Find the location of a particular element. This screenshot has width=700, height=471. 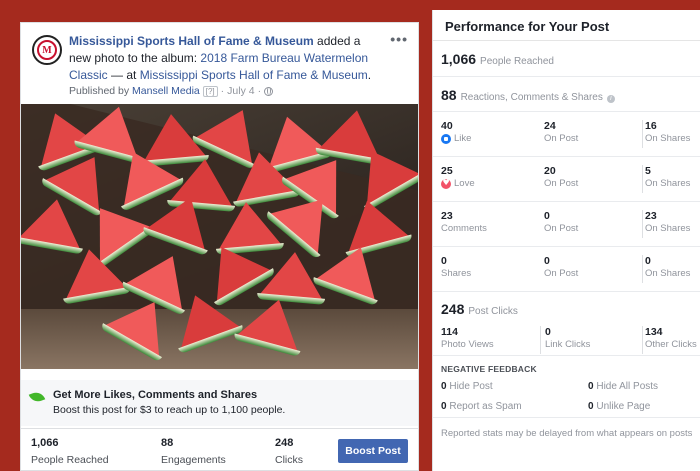

people-reached-row: 1,066 People Reached is located at coordinates (566, 59).